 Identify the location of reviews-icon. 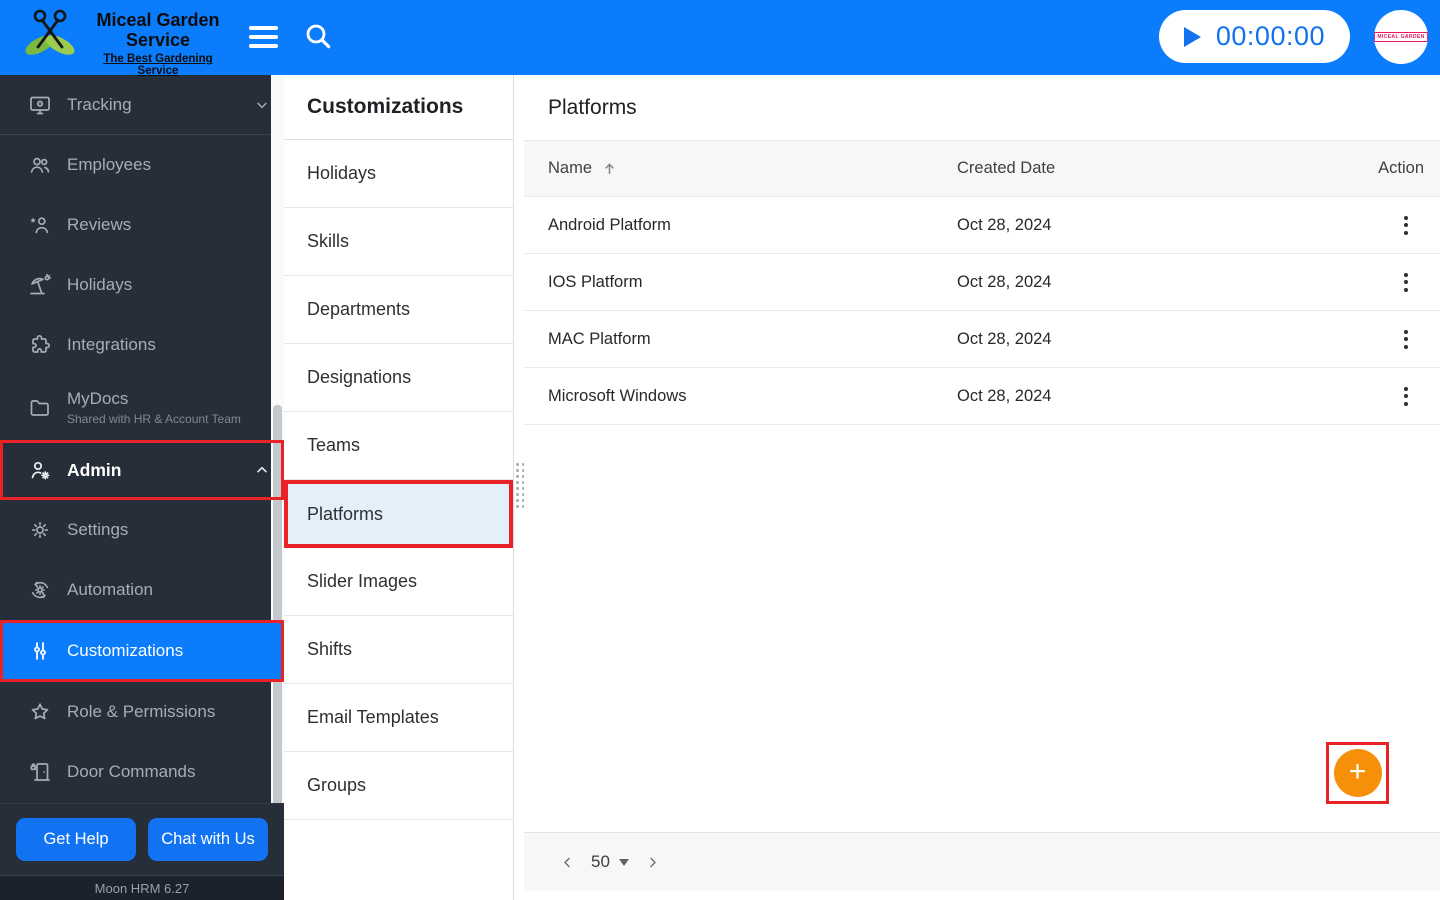
(39, 225).